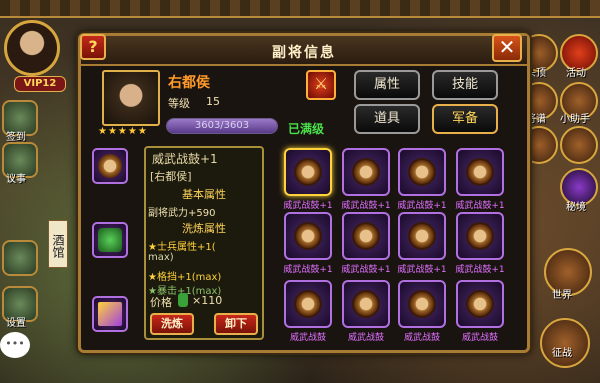  I want to click on refine-button: 洗炼, so click(172, 324).